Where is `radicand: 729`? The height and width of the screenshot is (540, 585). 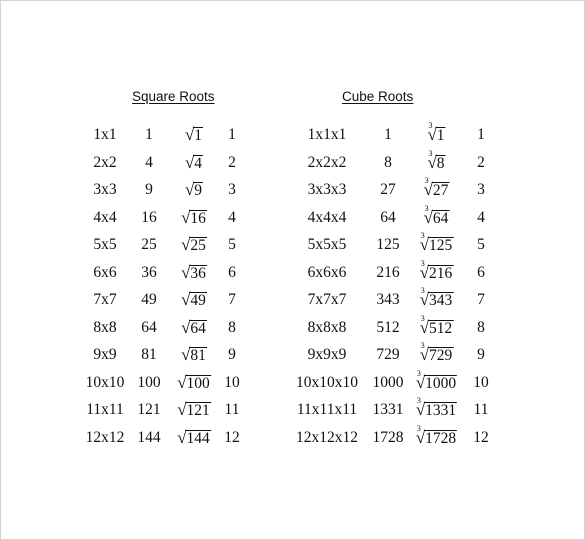 radicand: 729 is located at coordinates (441, 355).